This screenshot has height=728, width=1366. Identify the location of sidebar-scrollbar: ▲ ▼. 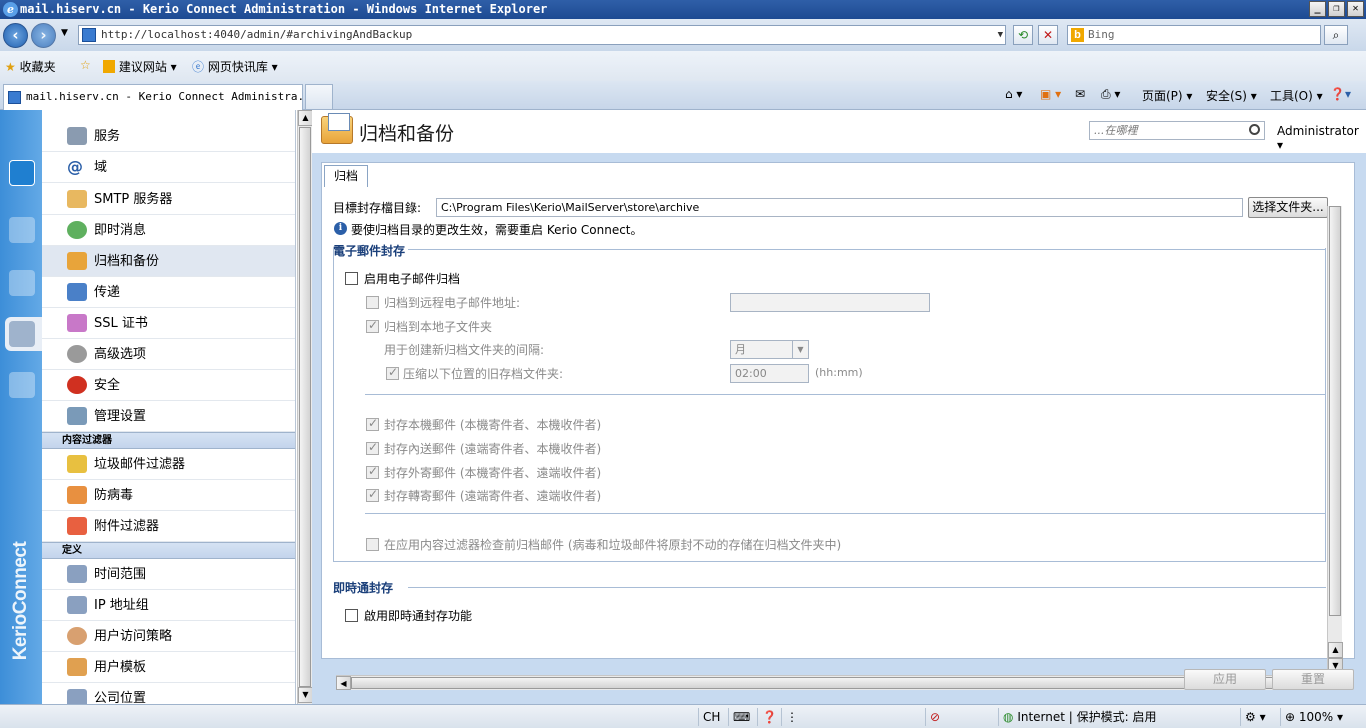
(305, 407).